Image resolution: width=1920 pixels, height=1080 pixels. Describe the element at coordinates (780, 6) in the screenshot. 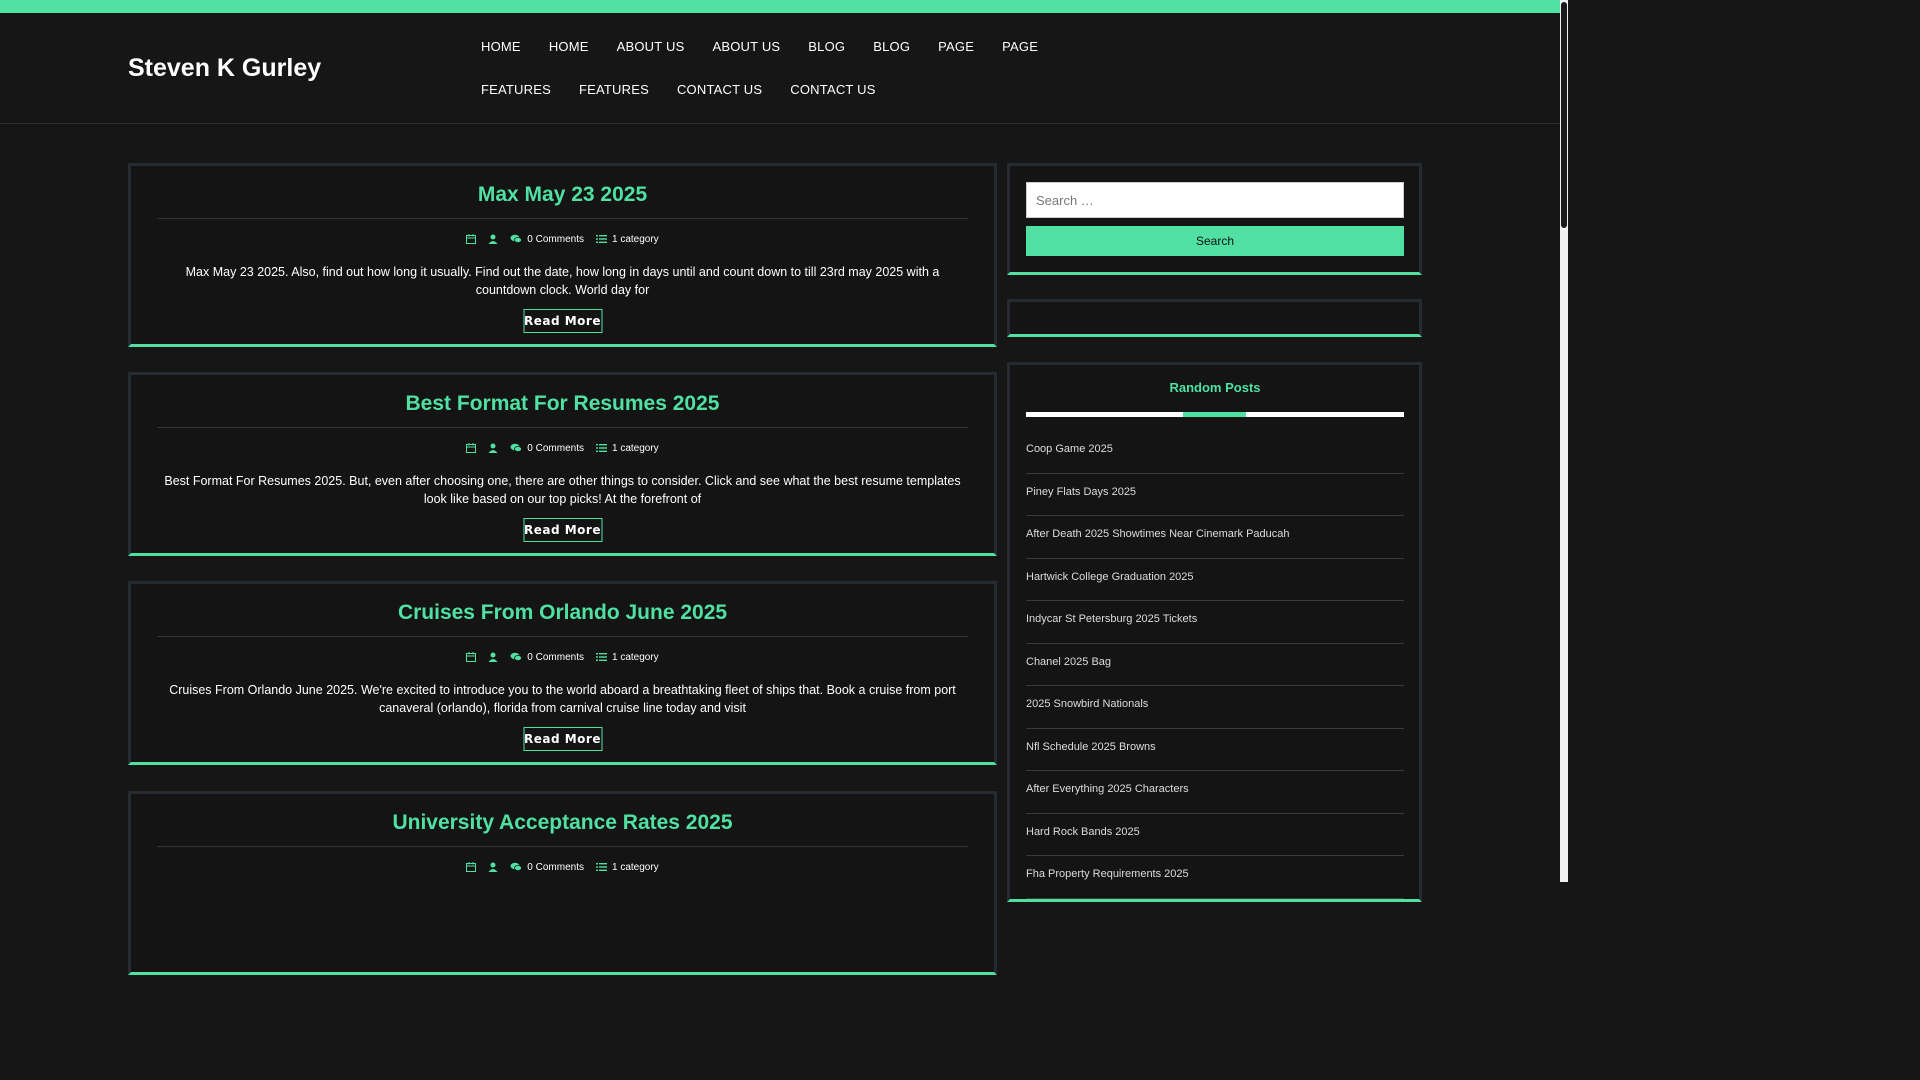

I see `top-accent-bar` at that location.